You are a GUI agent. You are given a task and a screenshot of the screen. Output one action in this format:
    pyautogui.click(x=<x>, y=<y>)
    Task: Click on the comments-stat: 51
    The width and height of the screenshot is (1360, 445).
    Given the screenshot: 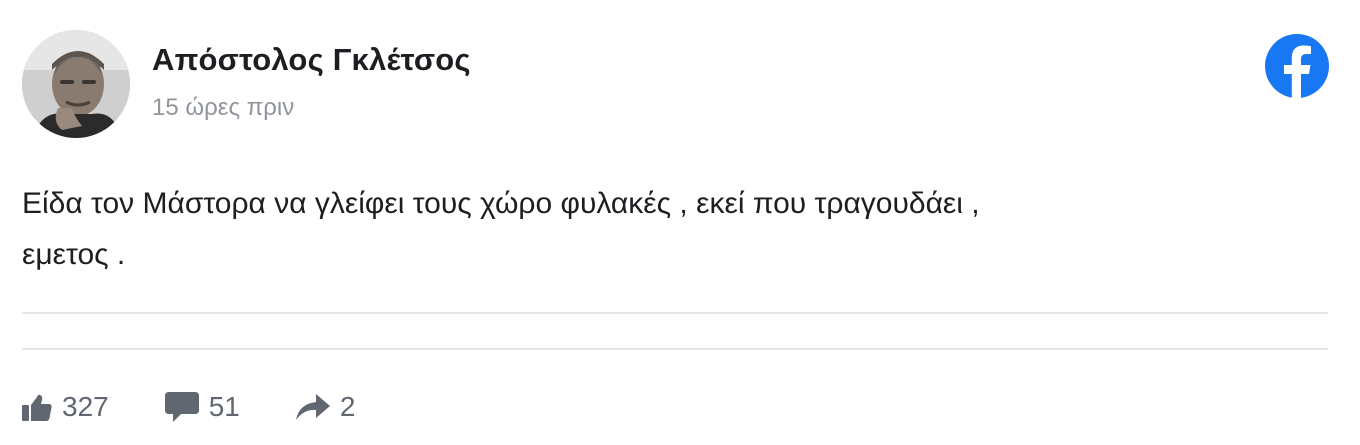 What is the action you would take?
    pyautogui.click(x=202, y=407)
    